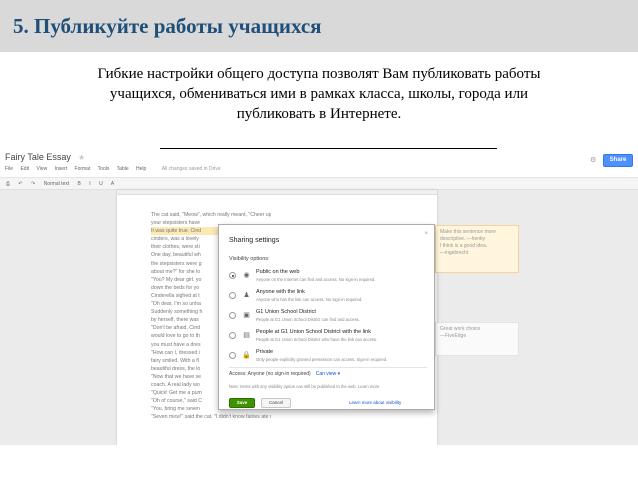 This screenshot has width=638, height=479. Describe the element at coordinates (81, 157) in the screenshot. I see `star-icon: ★` at that location.